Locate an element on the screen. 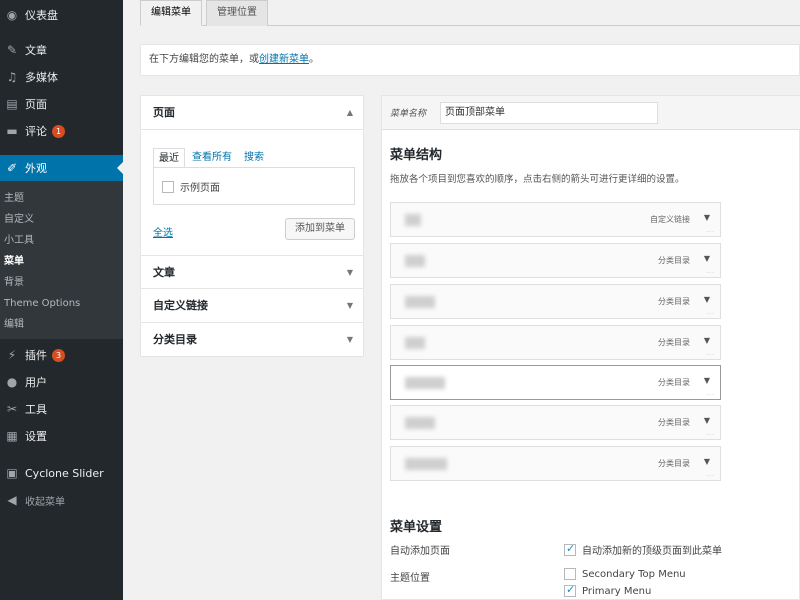 The width and height of the screenshot is (800, 600). menu-name-input: 页面顶部菜单 is located at coordinates (549, 113).